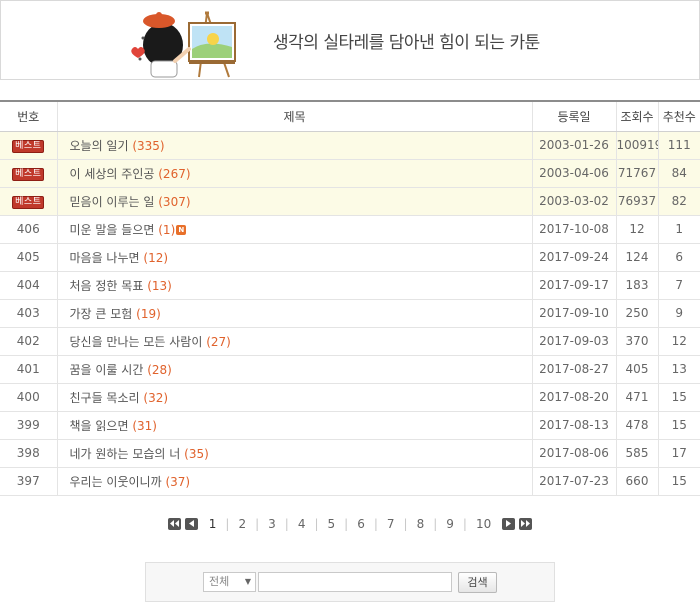  Describe the element at coordinates (573, 313) in the screenshot. I see `post-date: 2017-09-10` at that location.